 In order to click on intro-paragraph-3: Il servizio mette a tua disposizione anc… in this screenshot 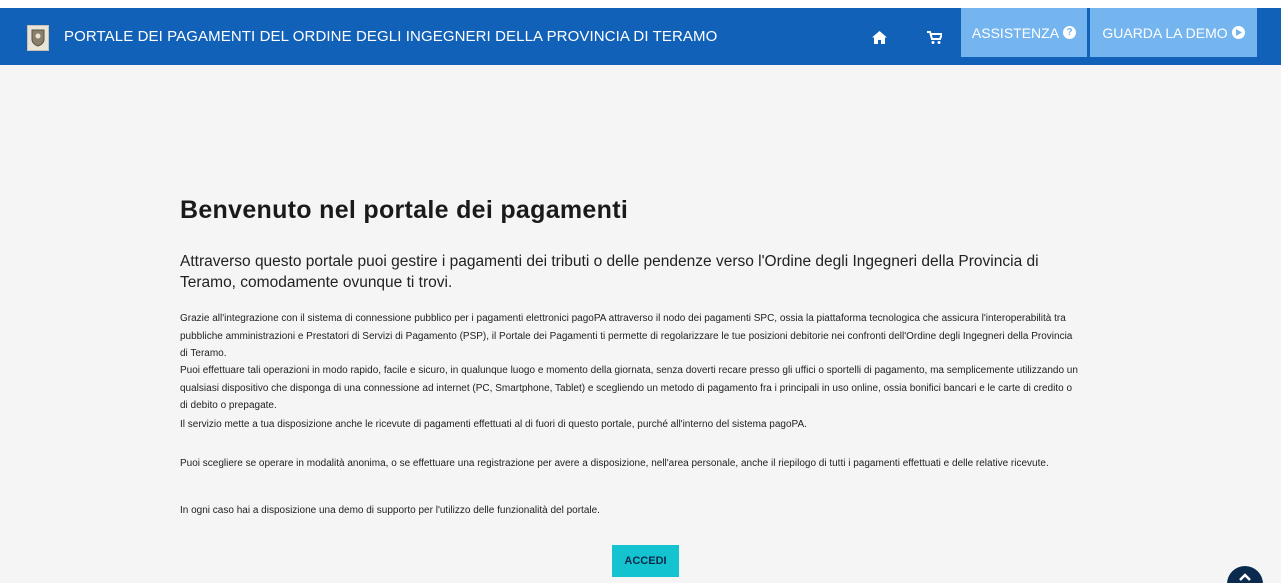, I will do `click(493, 424)`.